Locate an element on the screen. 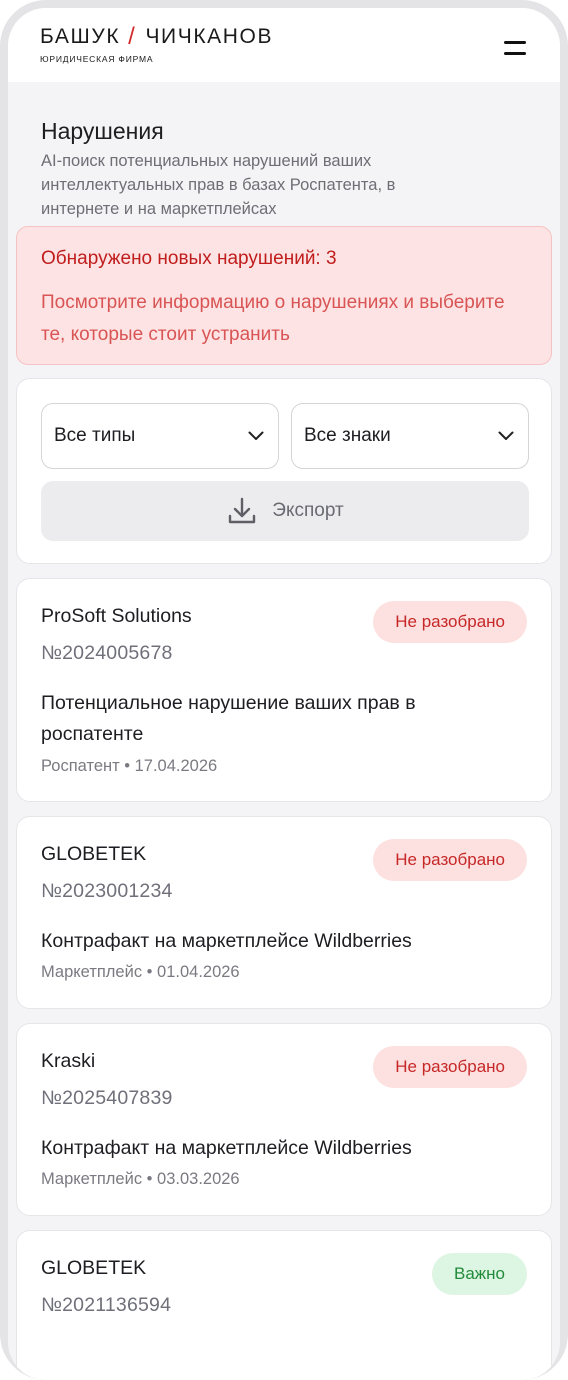  logo-subtitle: ЮРИДИЧЕСКАЯ ФИРМА is located at coordinates (97, 59).